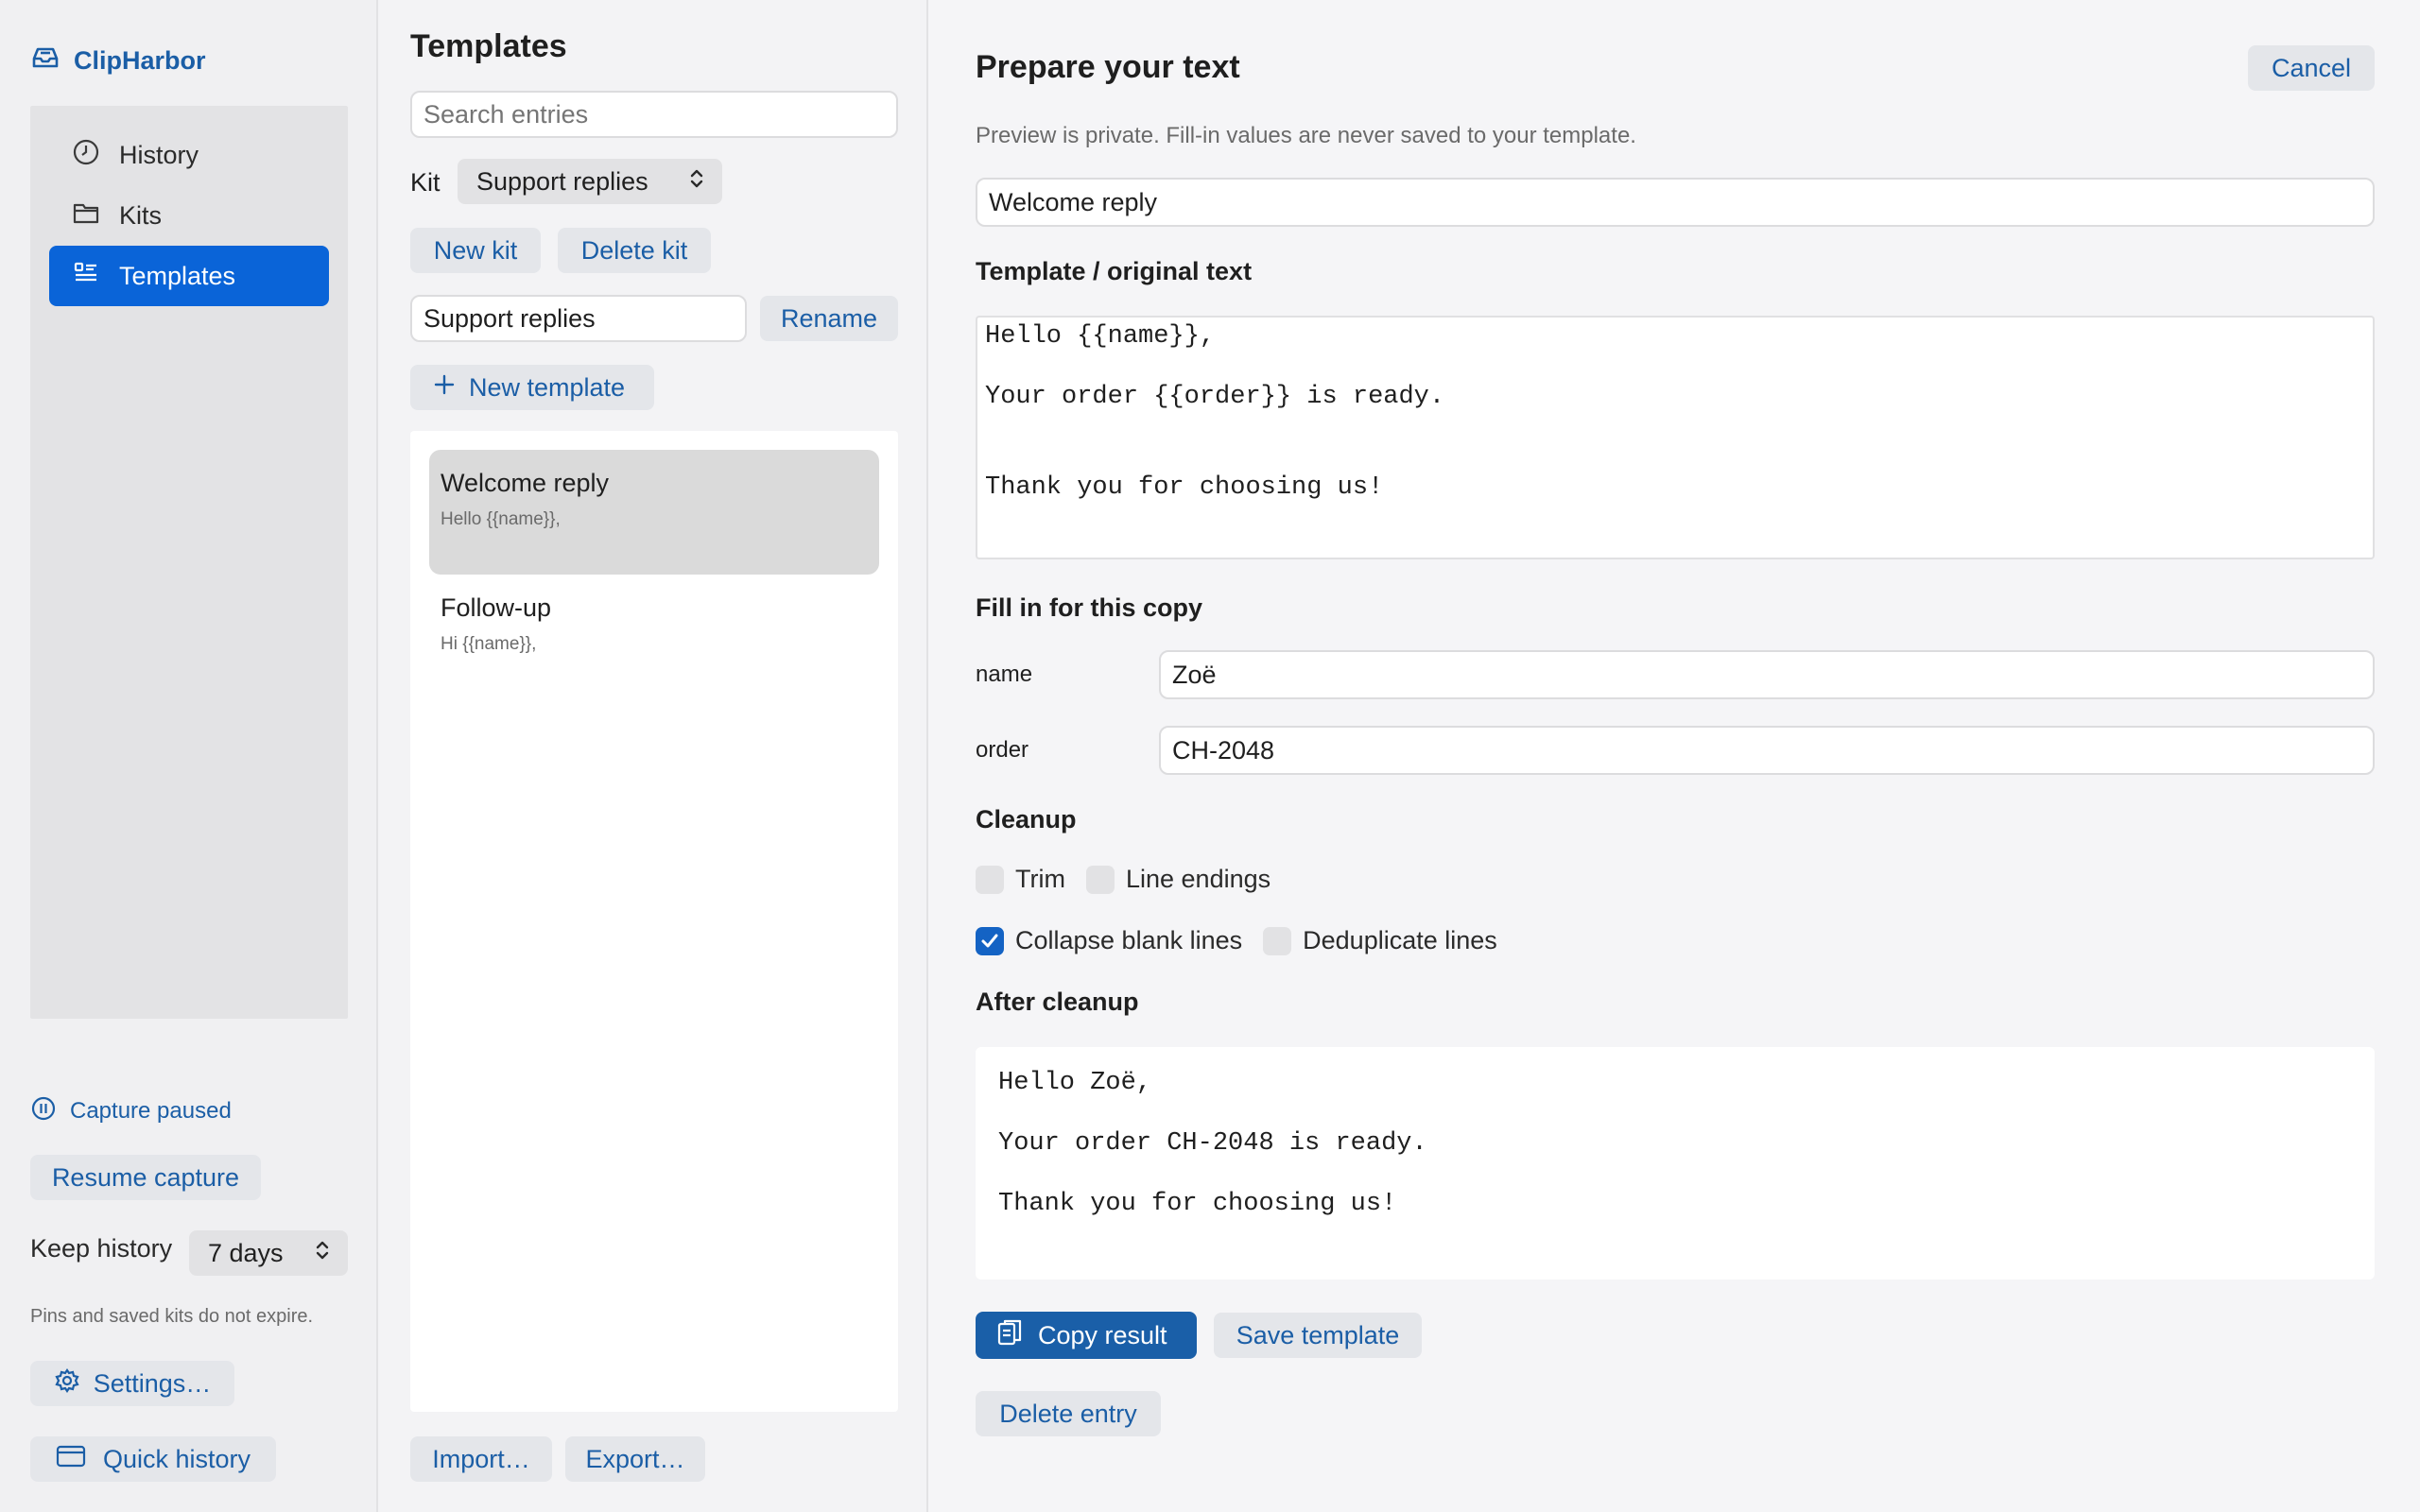 The image size is (2420, 1512). I want to click on name-field: Zoë, so click(1767, 674).